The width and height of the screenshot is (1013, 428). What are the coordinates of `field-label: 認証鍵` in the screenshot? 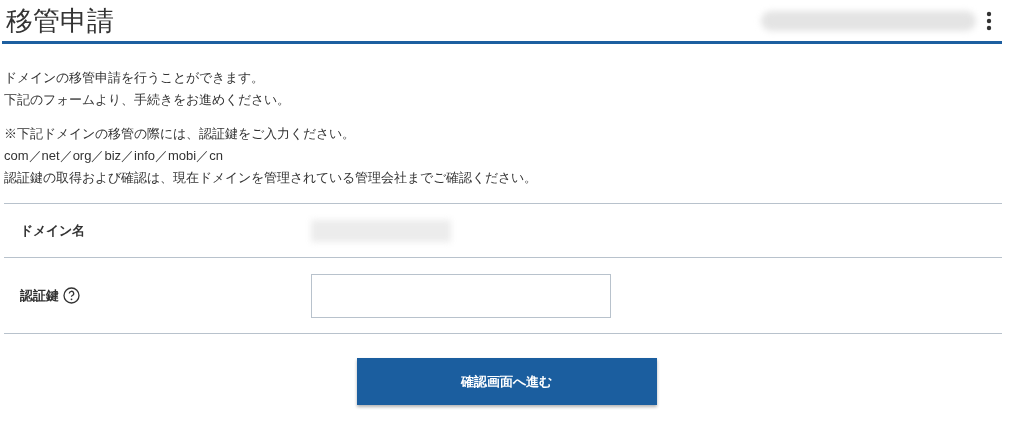 It's located at (39, 295).